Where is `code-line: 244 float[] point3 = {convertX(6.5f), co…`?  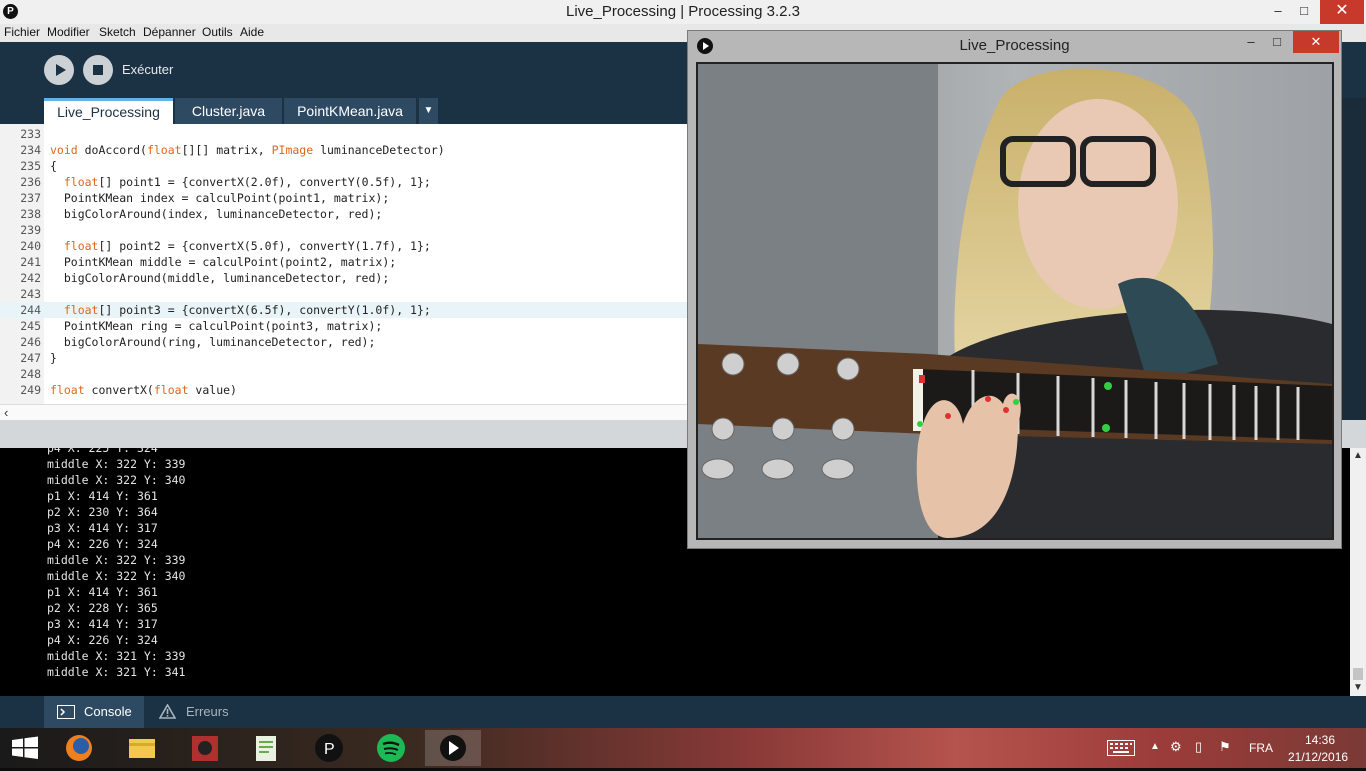
code-line: 244 float[] point3 = {convertX(6.5f), co… is located at coordinates (344, 310).